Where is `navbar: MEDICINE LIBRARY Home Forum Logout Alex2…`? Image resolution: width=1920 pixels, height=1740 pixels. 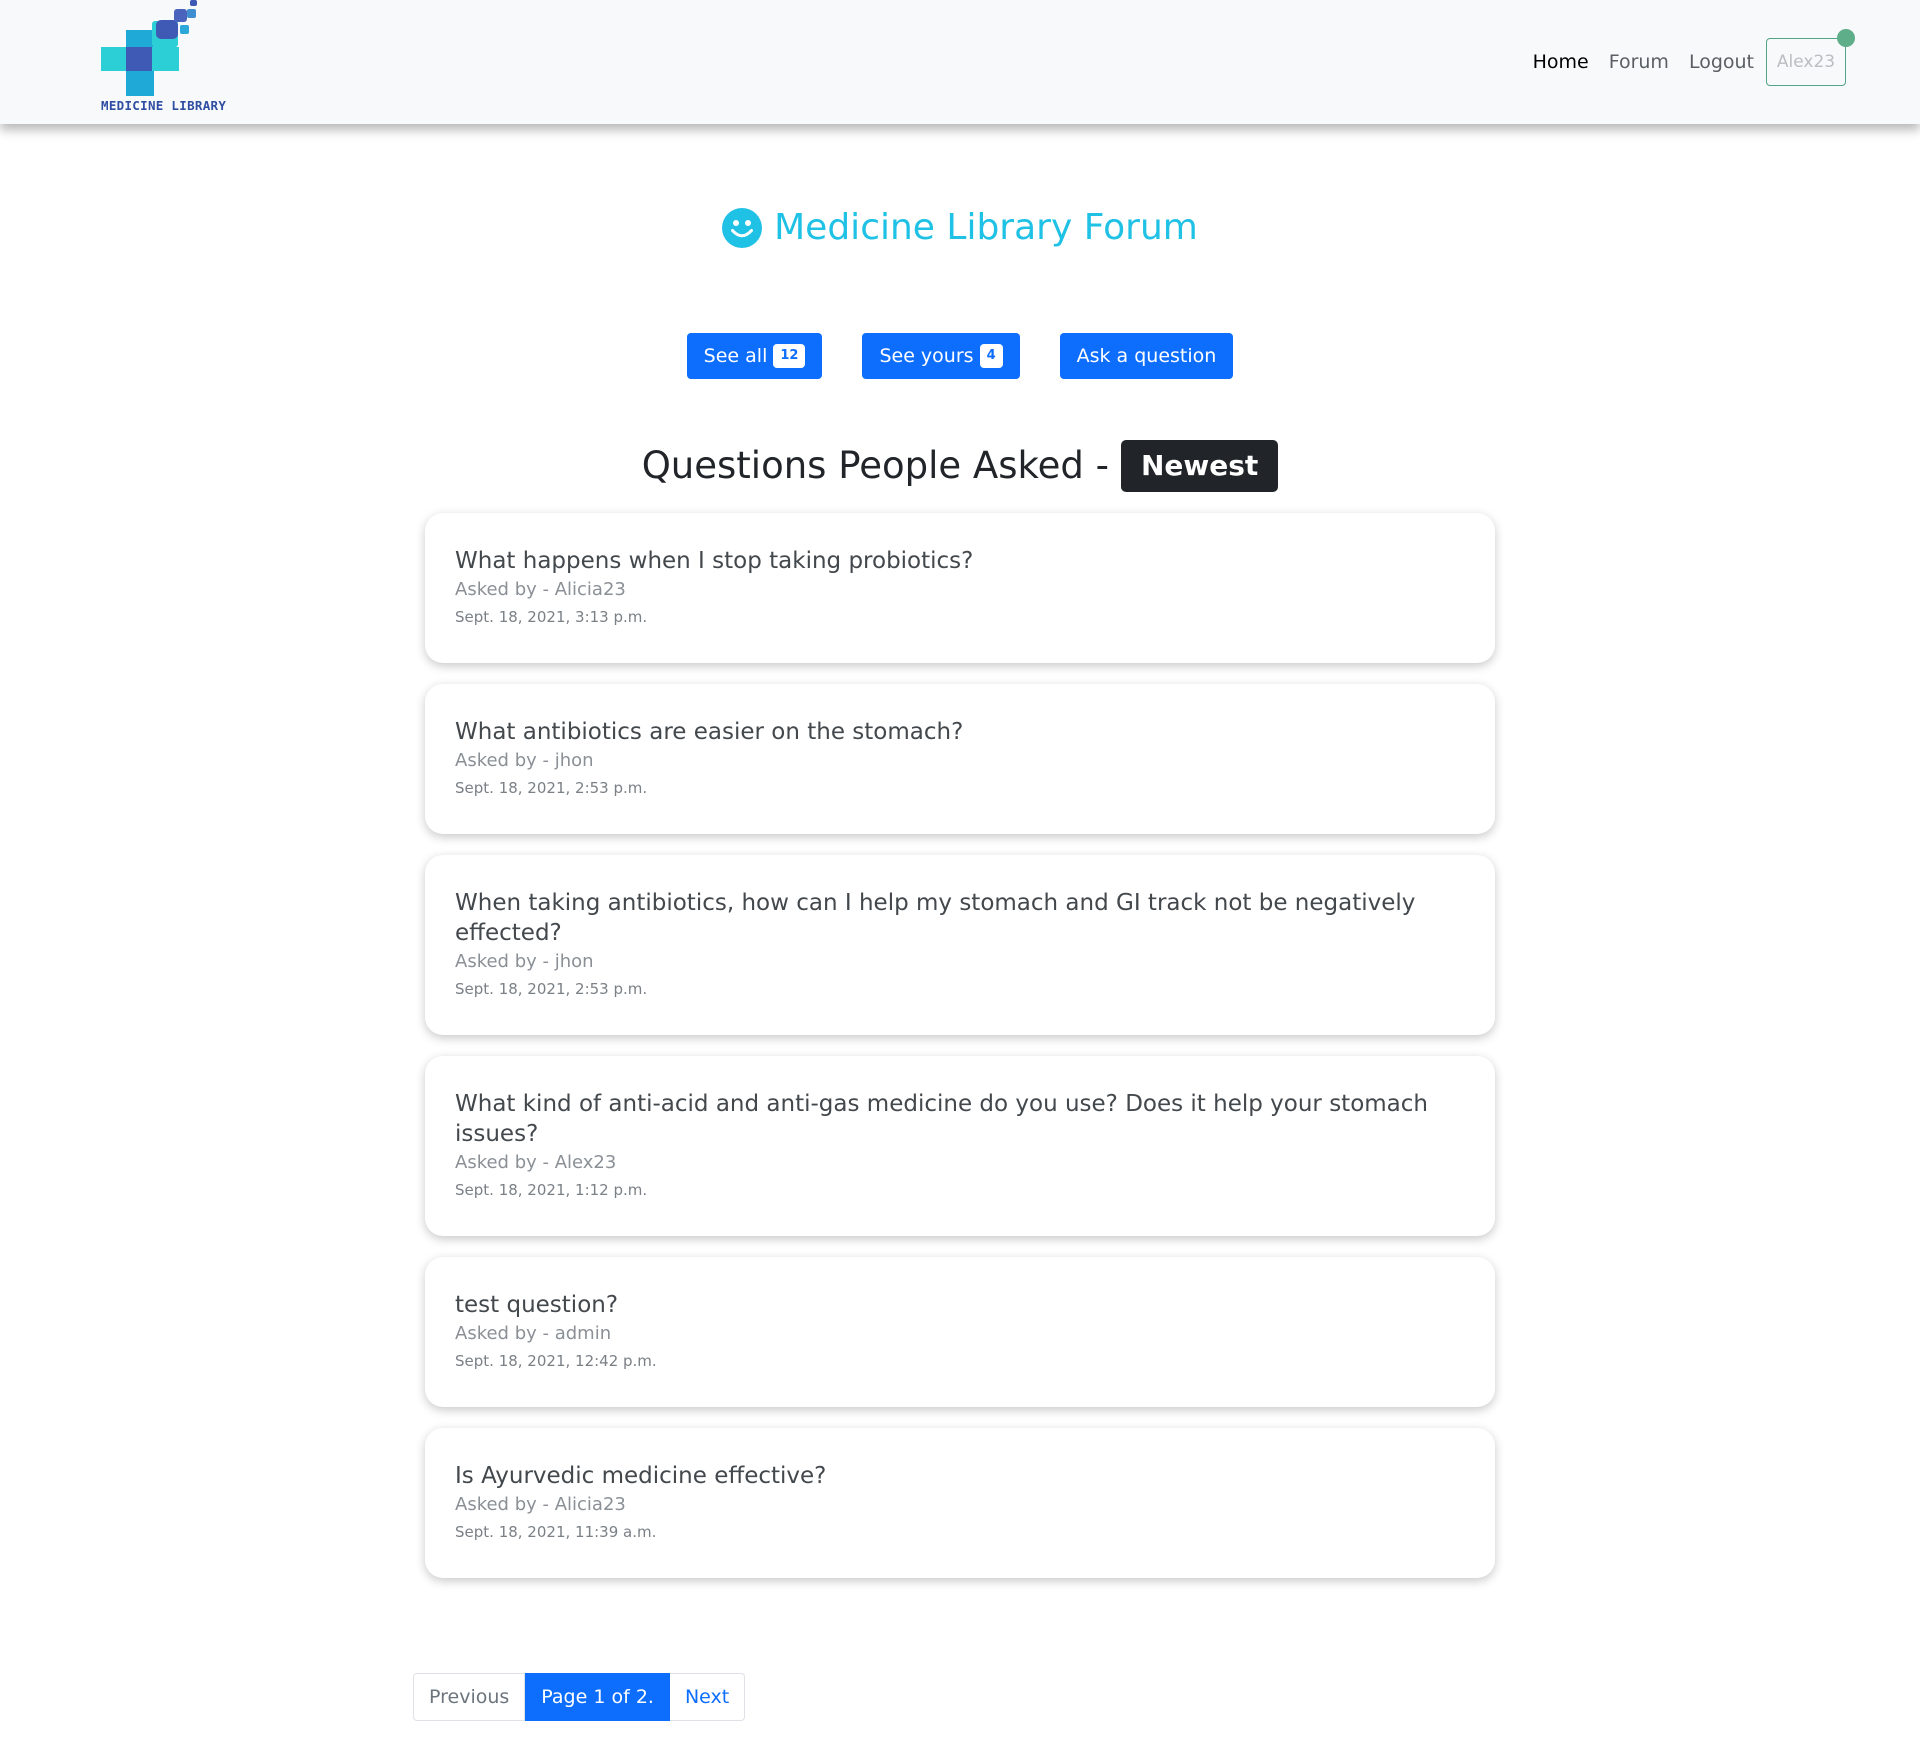
navbar: MEDICINE LIBRARY Home Forum Logout Alex2… is located at coordinates (960, 62).